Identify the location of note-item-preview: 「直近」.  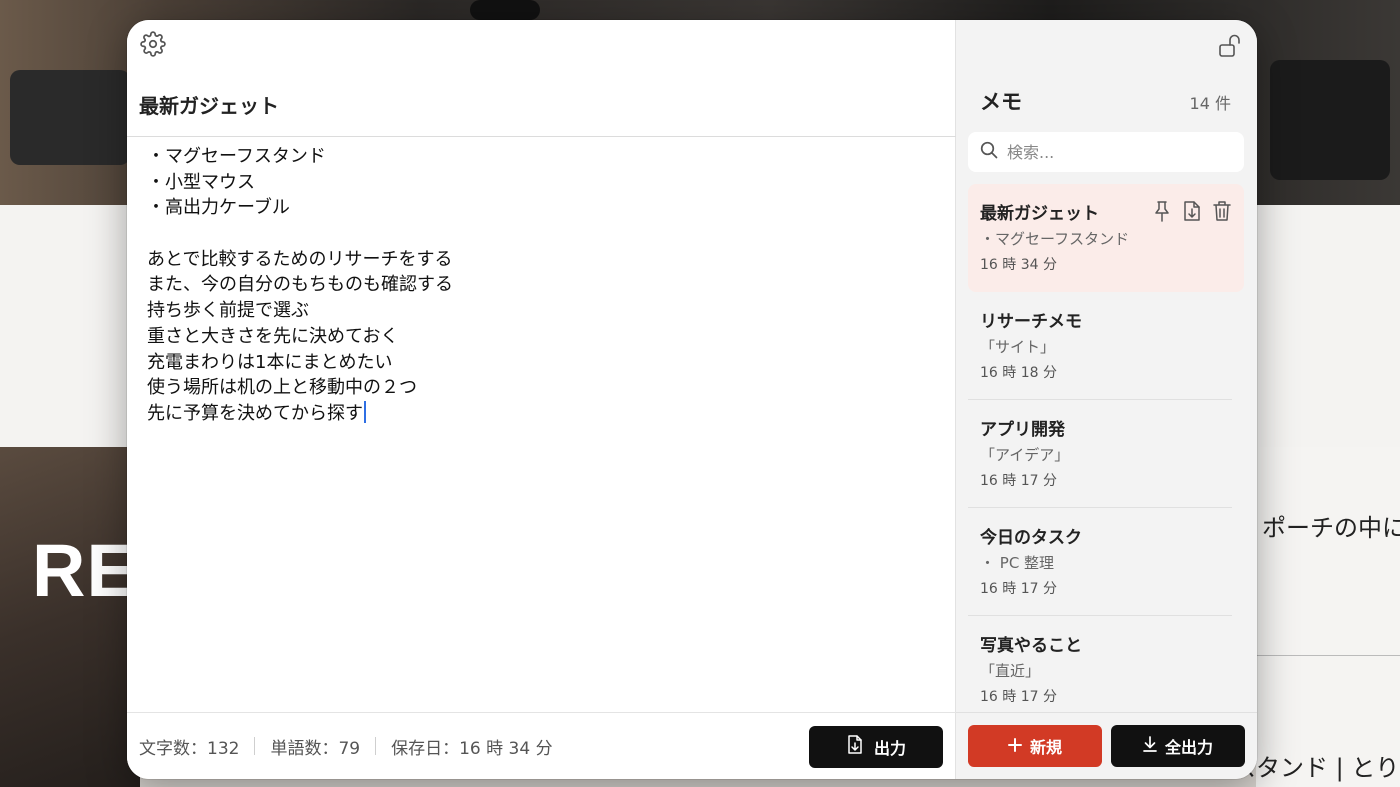
(1010, 671).